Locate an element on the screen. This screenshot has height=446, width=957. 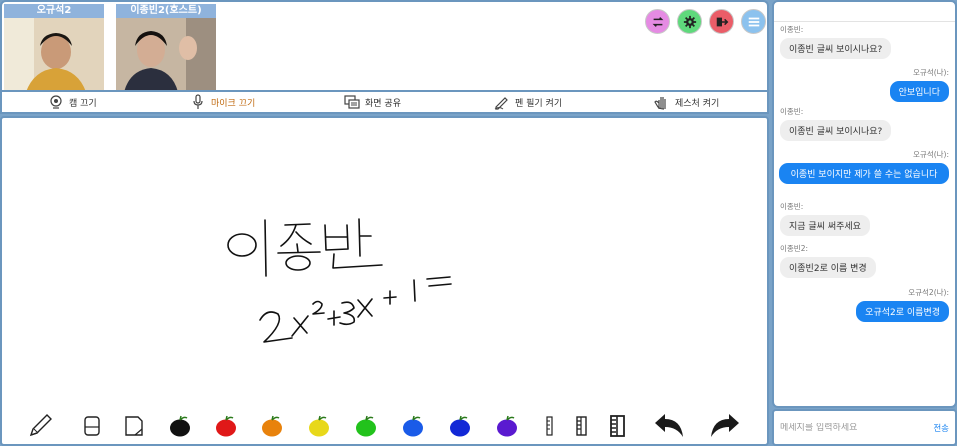
color-black-button is located at coordinates (180, 426).